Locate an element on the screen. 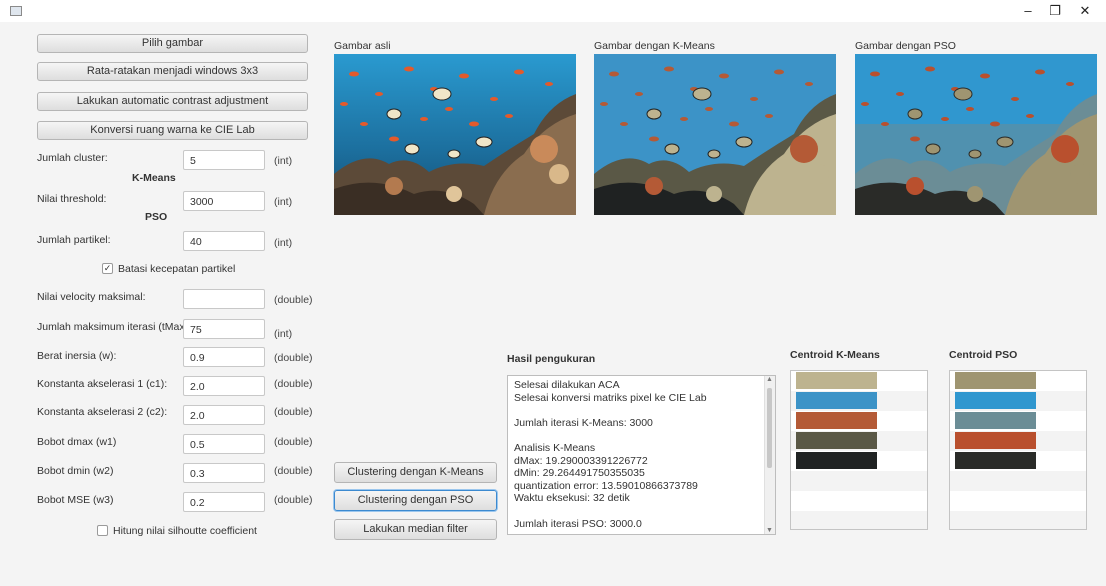 Image resolution: width=1106 pixels, height=586 pixels. app-icon is located at coordinates (16, 11).